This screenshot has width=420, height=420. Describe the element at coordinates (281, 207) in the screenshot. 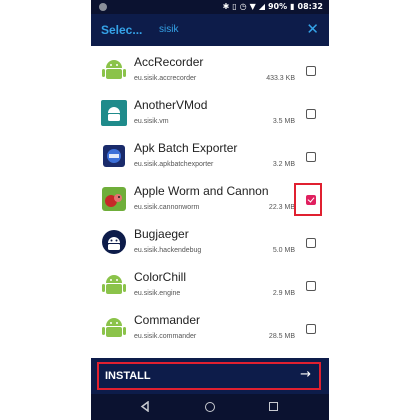

I see `app-size: 22.3 MB` at that location.